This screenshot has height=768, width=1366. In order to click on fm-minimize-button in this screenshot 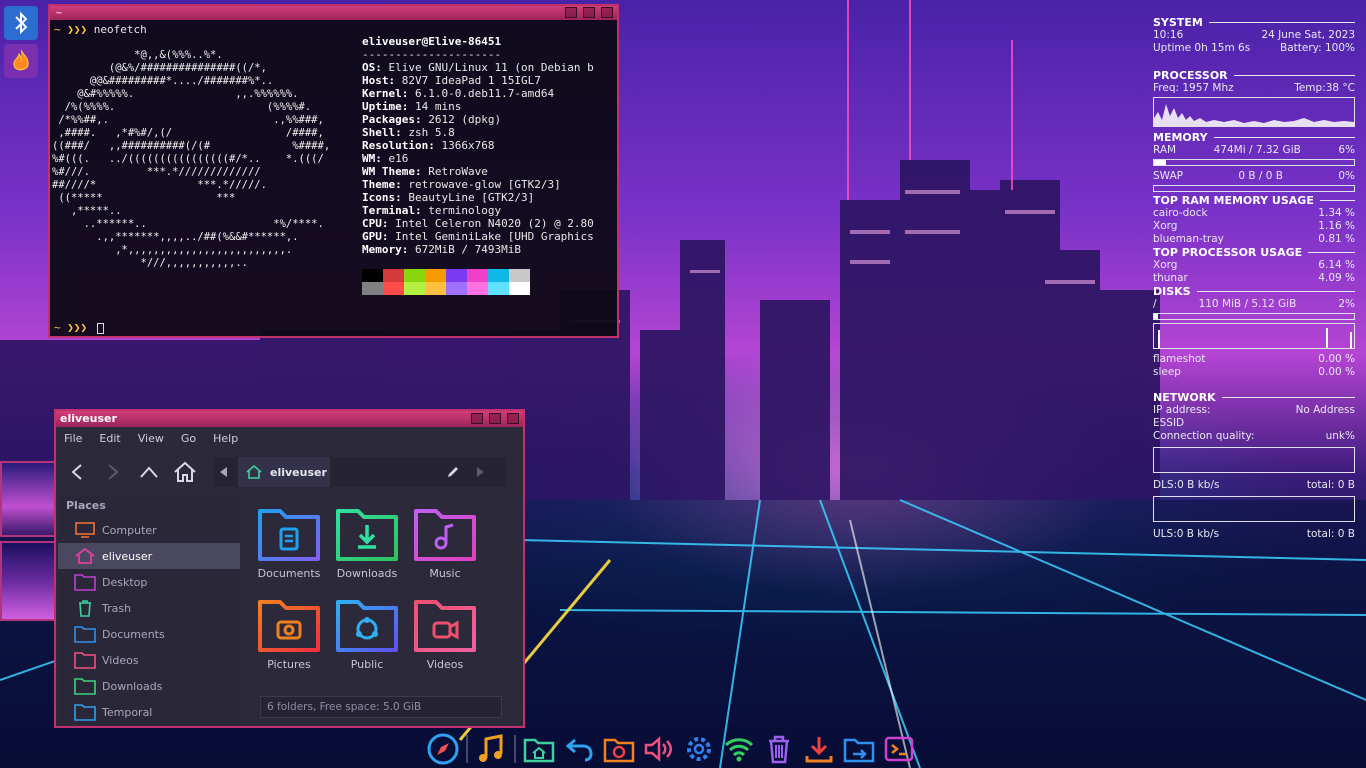, I will do `click(477, 418)`.